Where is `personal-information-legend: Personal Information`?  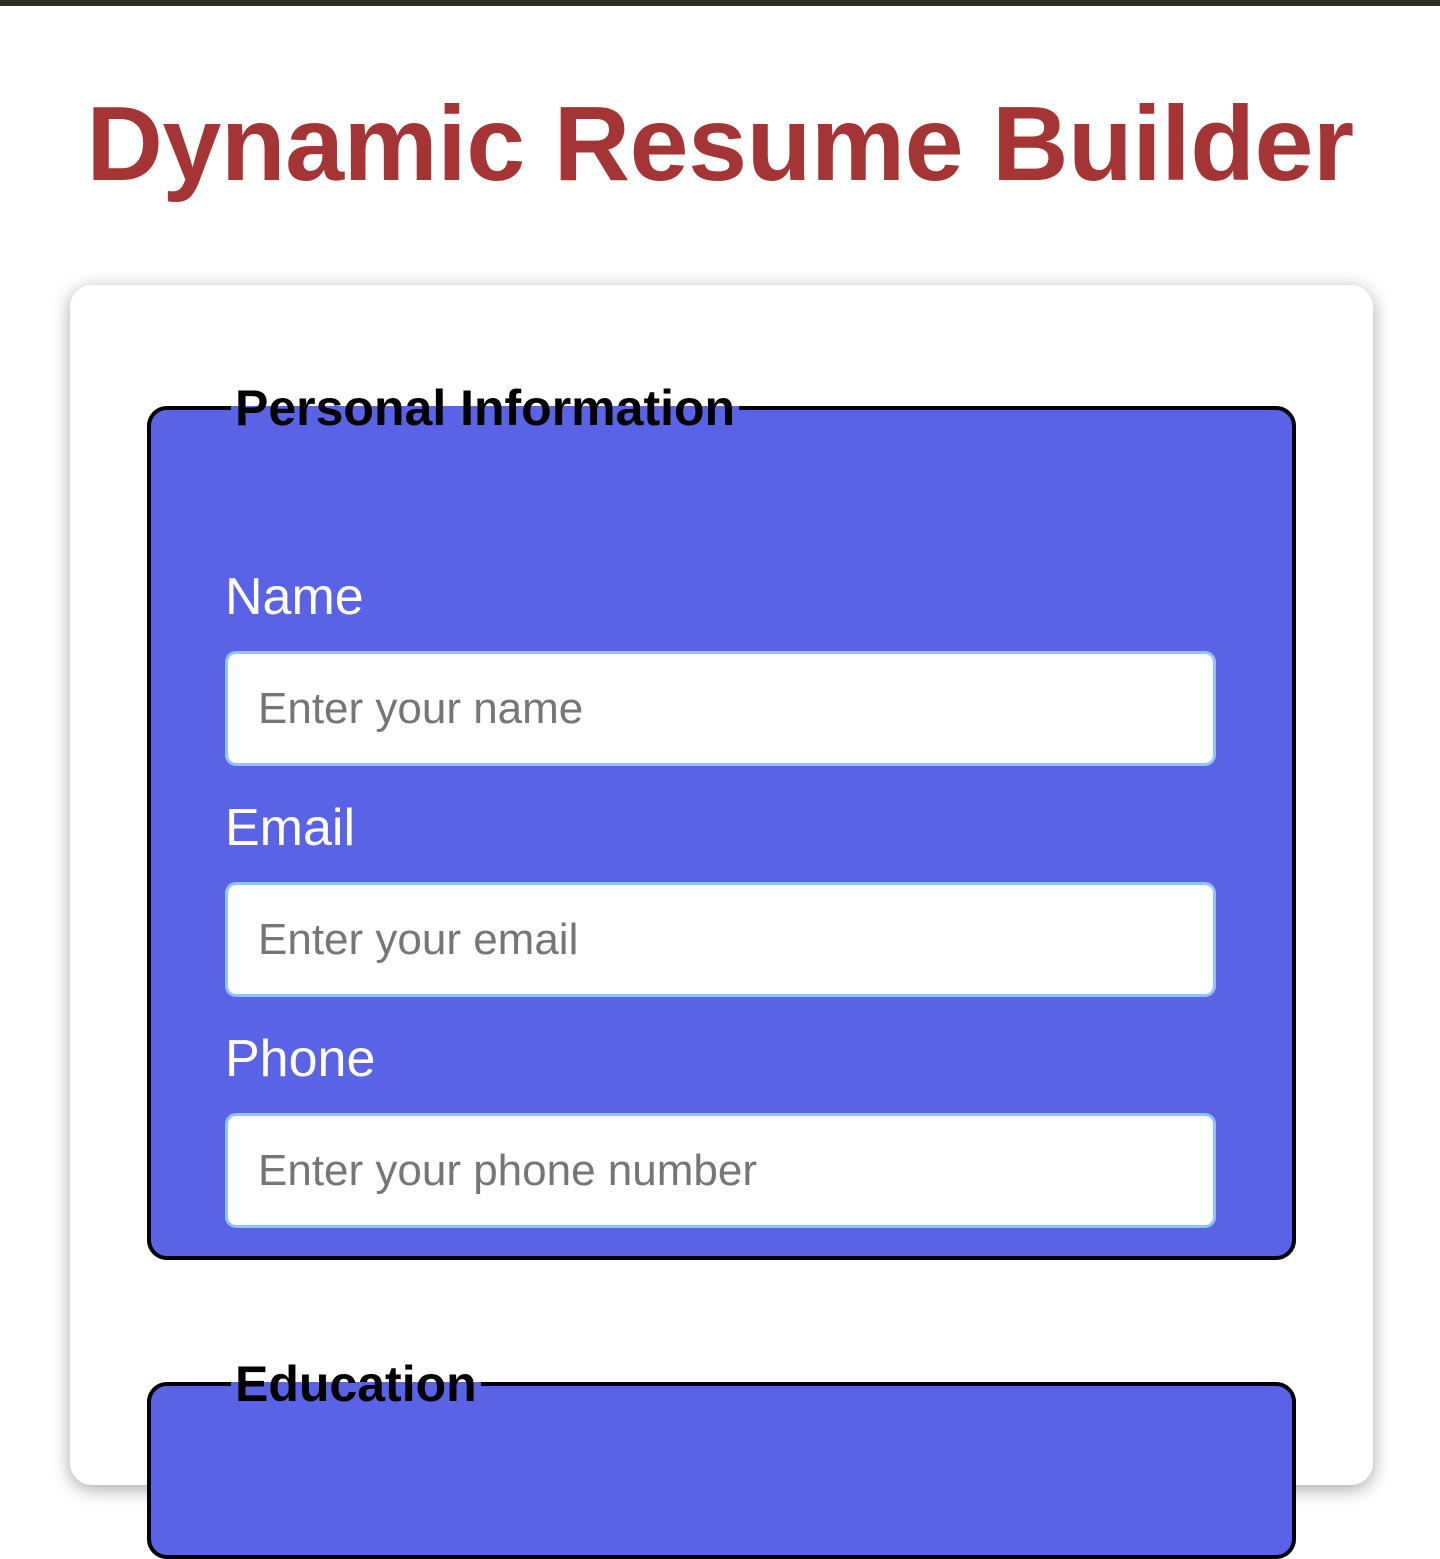
personal-information-legend: Personal Information is located at coordinates (485, 408).